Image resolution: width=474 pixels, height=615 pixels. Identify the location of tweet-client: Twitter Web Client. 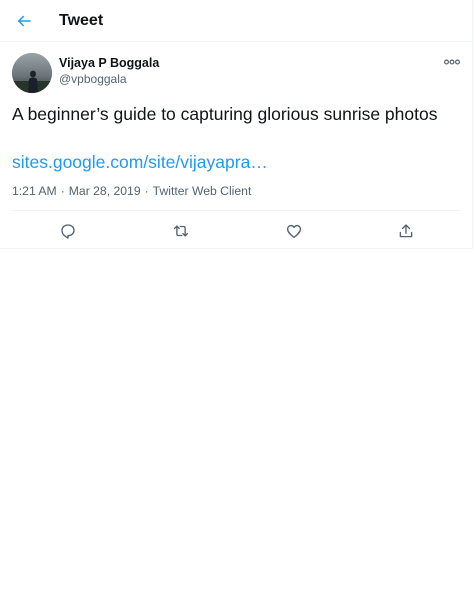
(202, 191).